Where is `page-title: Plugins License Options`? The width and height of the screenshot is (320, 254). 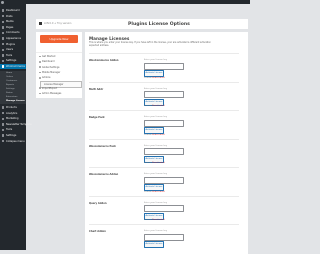
page-title: Plugins License Options is located at coordinates (159, 24).